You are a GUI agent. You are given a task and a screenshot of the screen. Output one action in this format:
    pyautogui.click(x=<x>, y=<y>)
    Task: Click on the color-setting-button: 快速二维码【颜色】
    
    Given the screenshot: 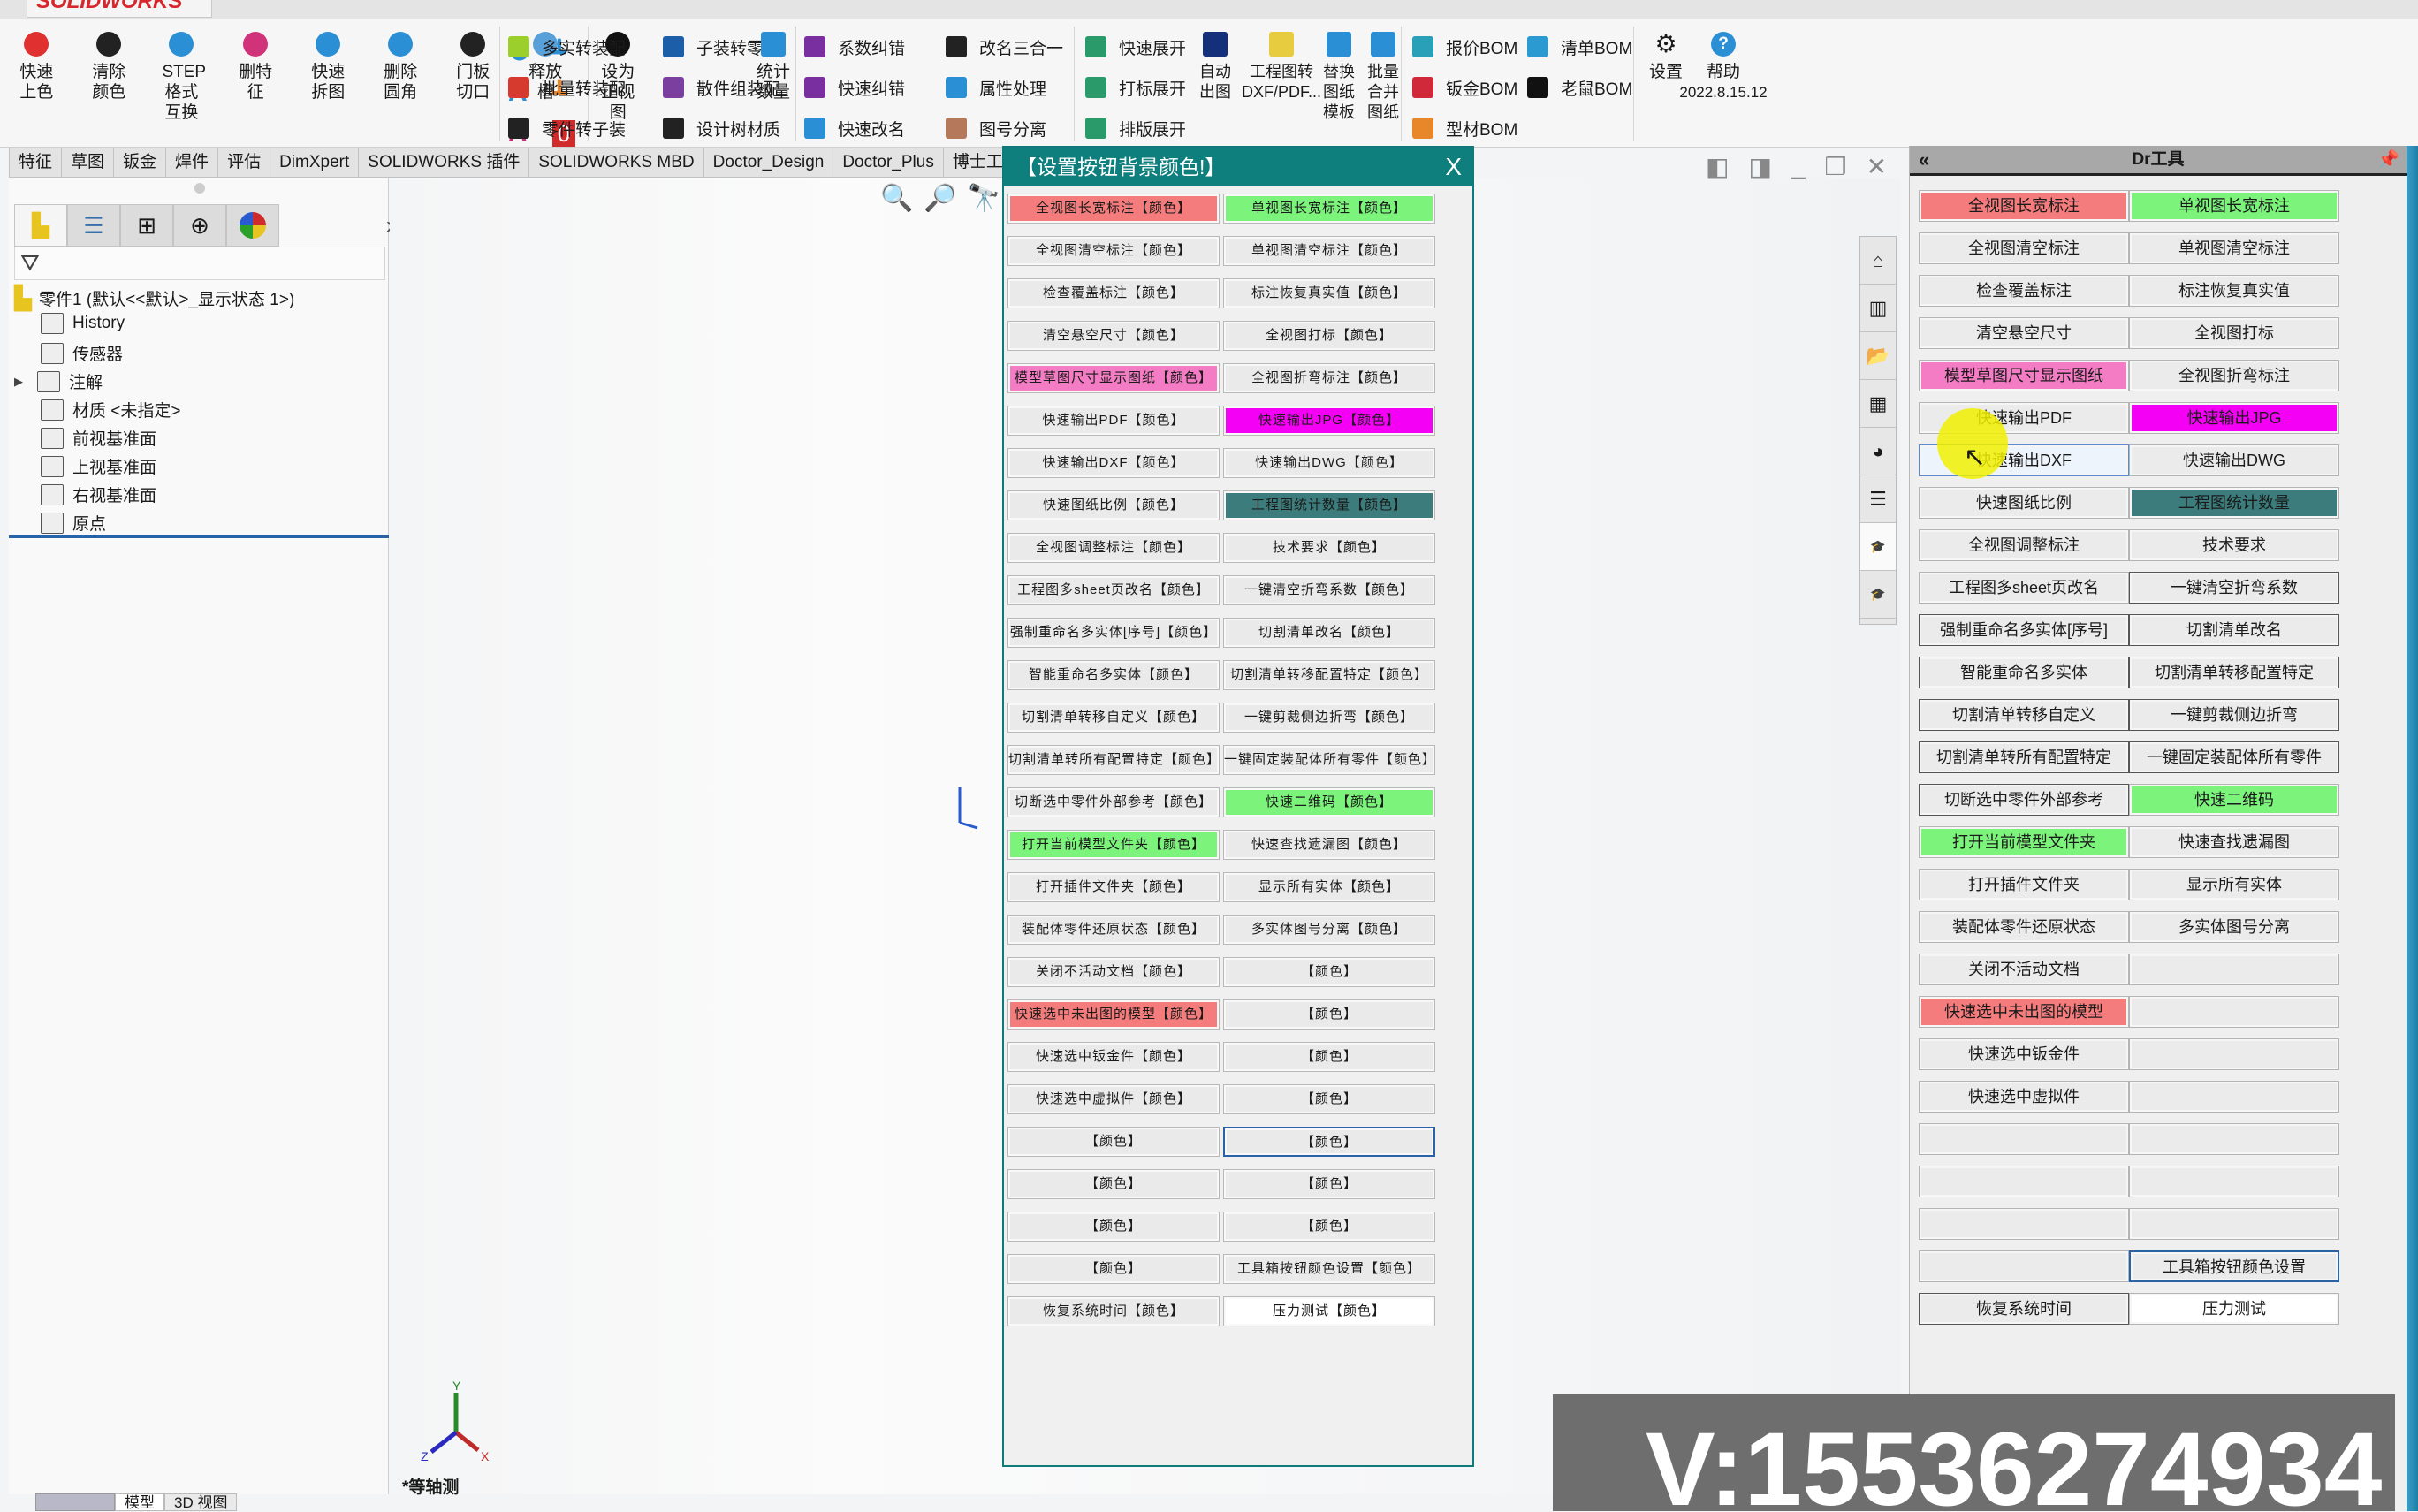 What is the action you would take?
    pyautogui.click(x=1329, y=802)
    